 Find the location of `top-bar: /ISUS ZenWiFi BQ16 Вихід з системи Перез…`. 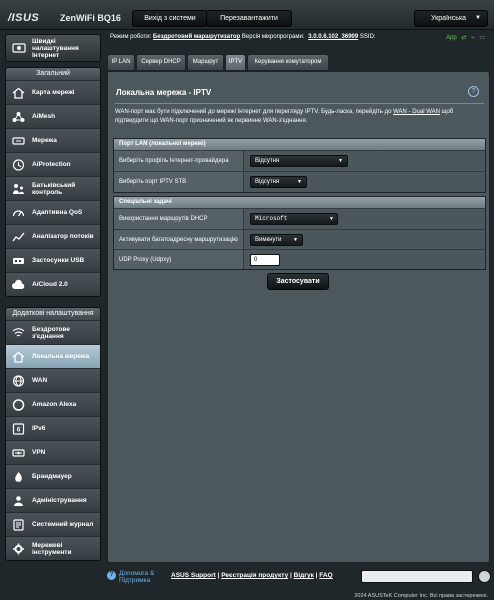

top-bar: /ISUS ZenWiFi BQ16 Вихід з системи Перез… is located at coordinates (247, 15).